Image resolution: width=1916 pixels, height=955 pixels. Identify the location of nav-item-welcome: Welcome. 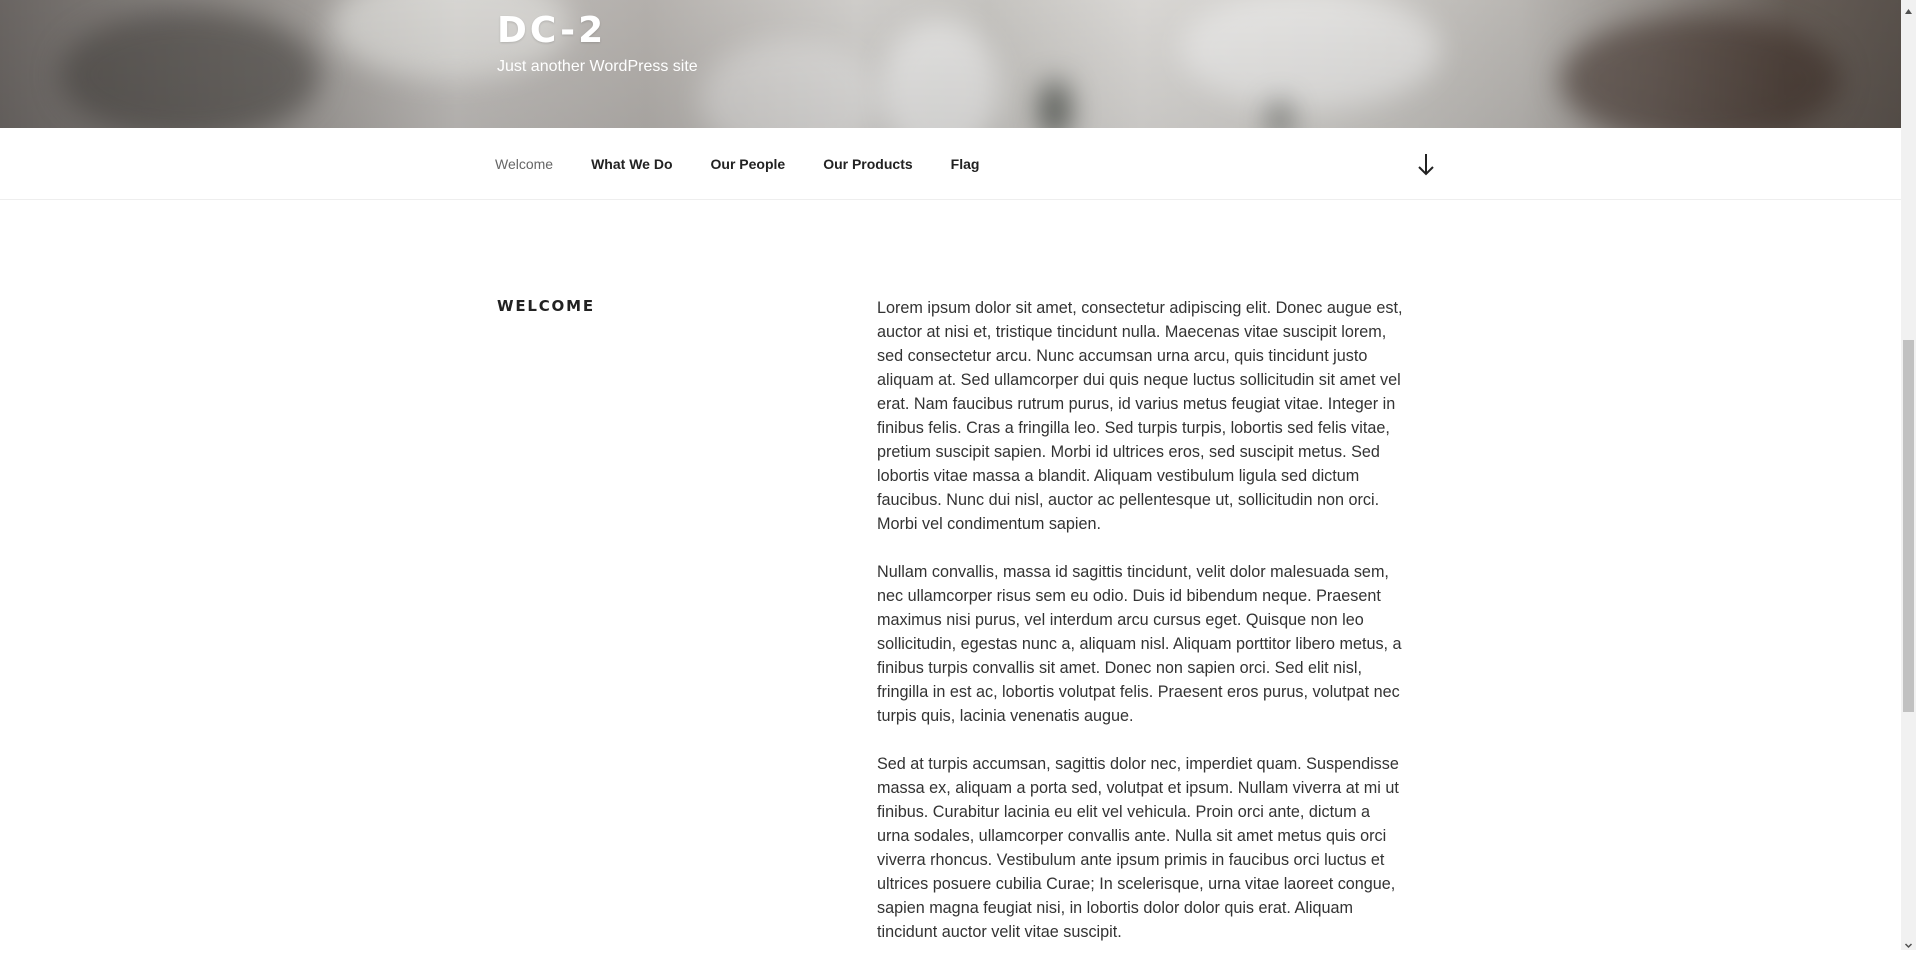
(524, 164).